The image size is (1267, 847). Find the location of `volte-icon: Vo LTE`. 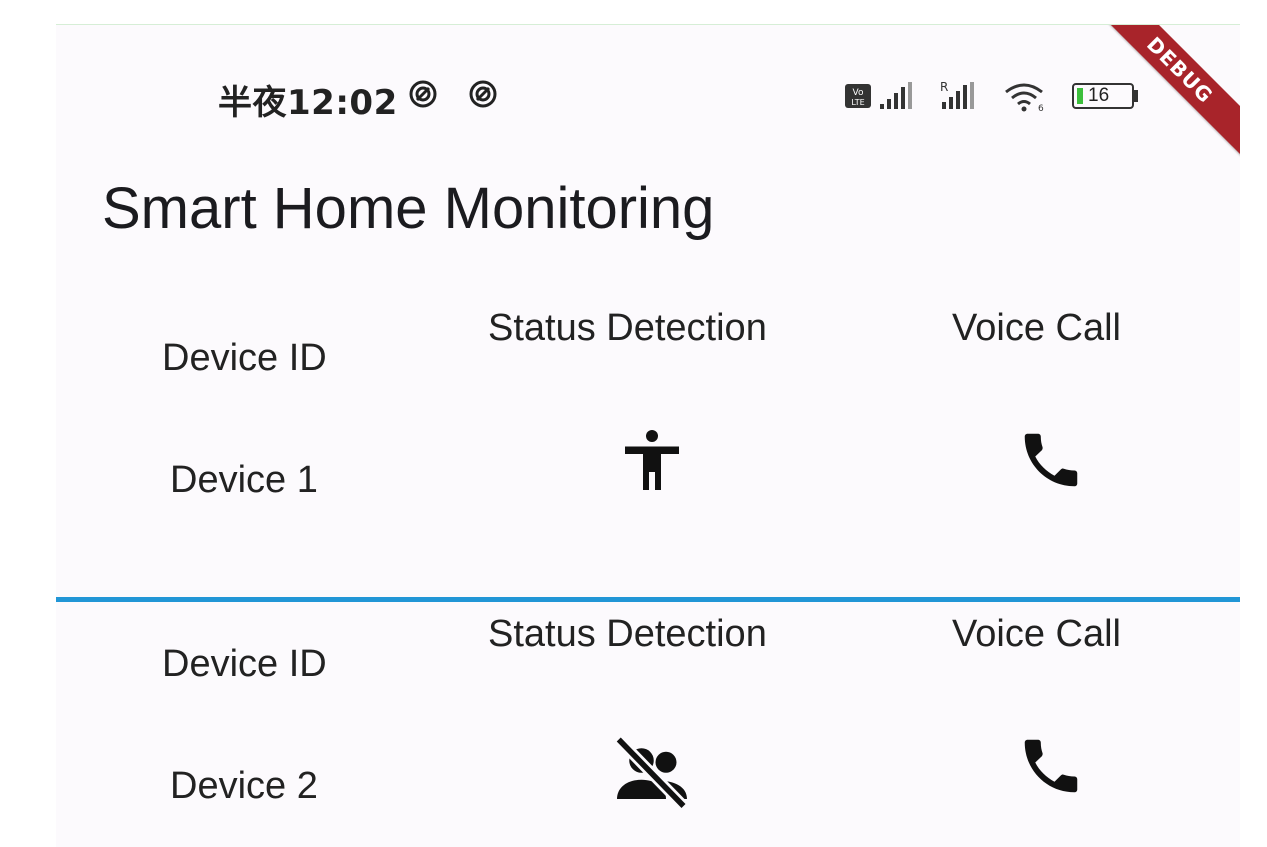

volte-icon: Vo LTE is located at coordinates (858, 96).